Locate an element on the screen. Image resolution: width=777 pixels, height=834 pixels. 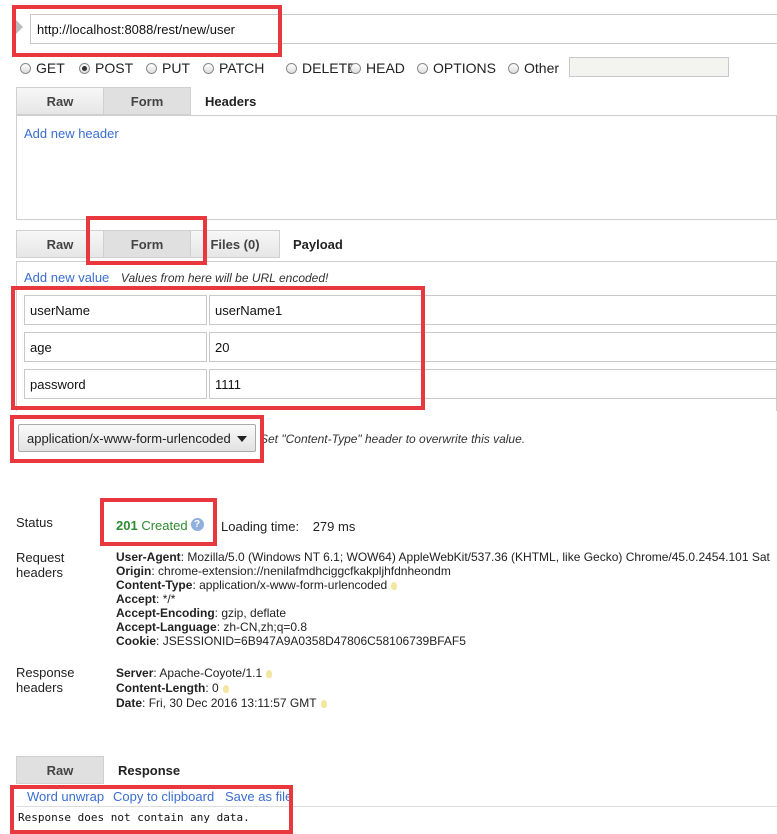
payload-value-field: 1111 is located at coordinates (493, 384).